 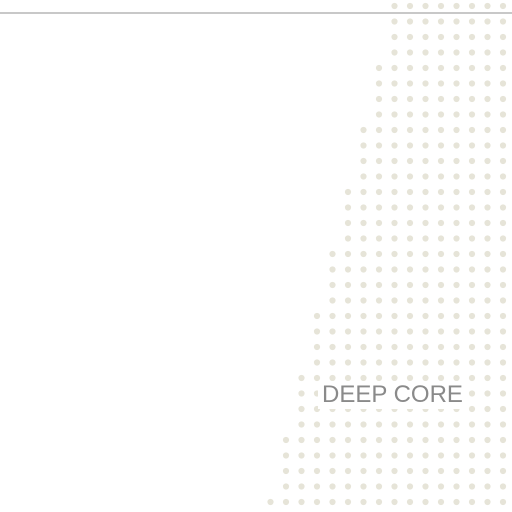 What do you see at coordinates (392, 395) in the screenshot?
I see `deep-core-label: DEEP CORE` at bounding box center [392, 395].